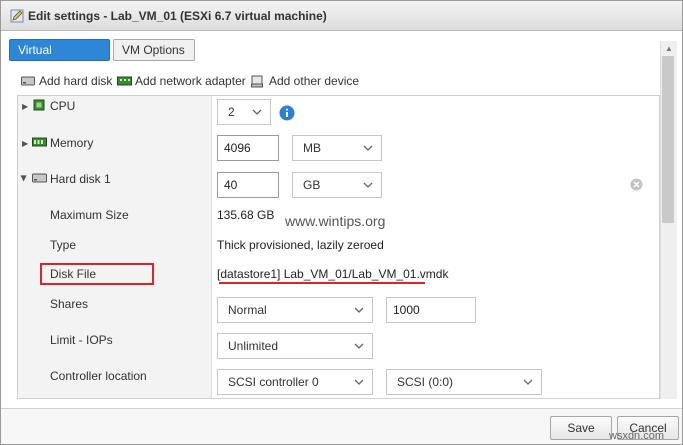 The width and height of the screenshot is (683, 445). I want to click on controller-slot-value: SCSI (0:0), so click(425, 382).